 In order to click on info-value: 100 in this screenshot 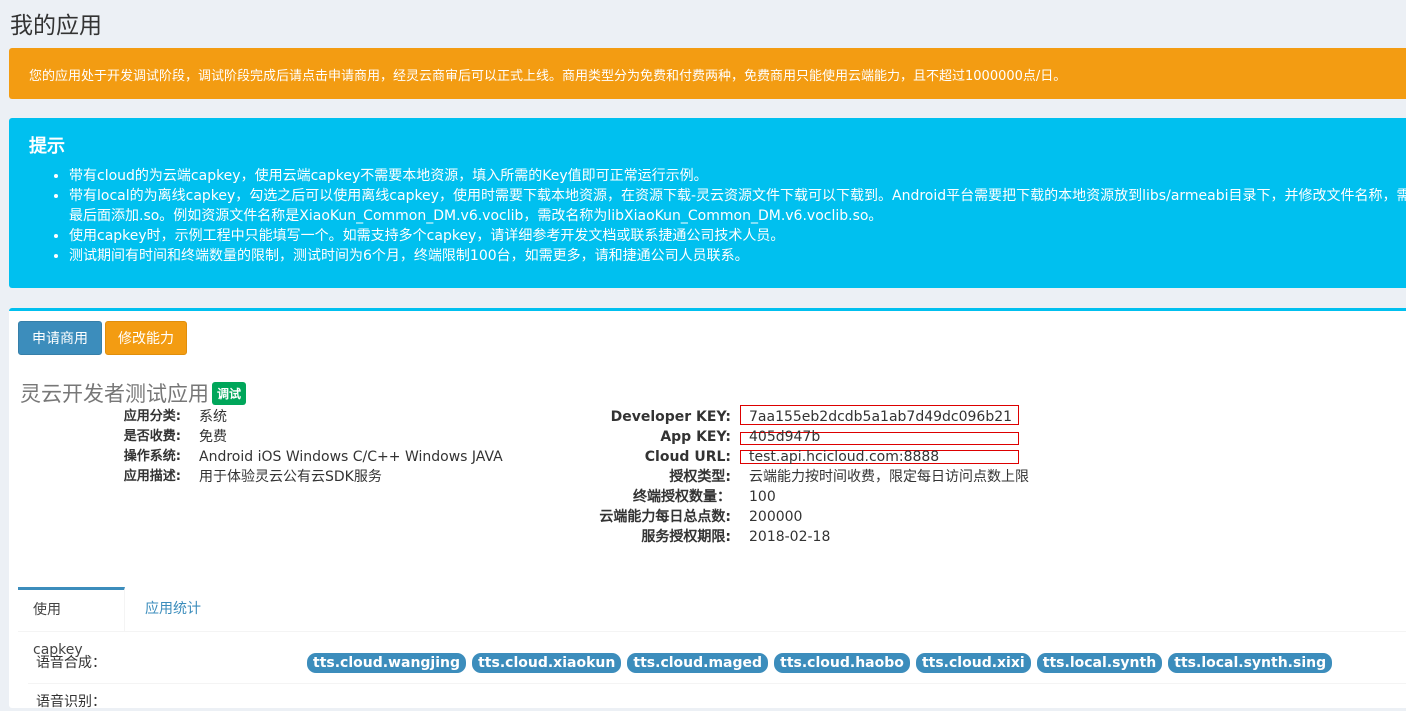, I will do `click(762, 497)`.